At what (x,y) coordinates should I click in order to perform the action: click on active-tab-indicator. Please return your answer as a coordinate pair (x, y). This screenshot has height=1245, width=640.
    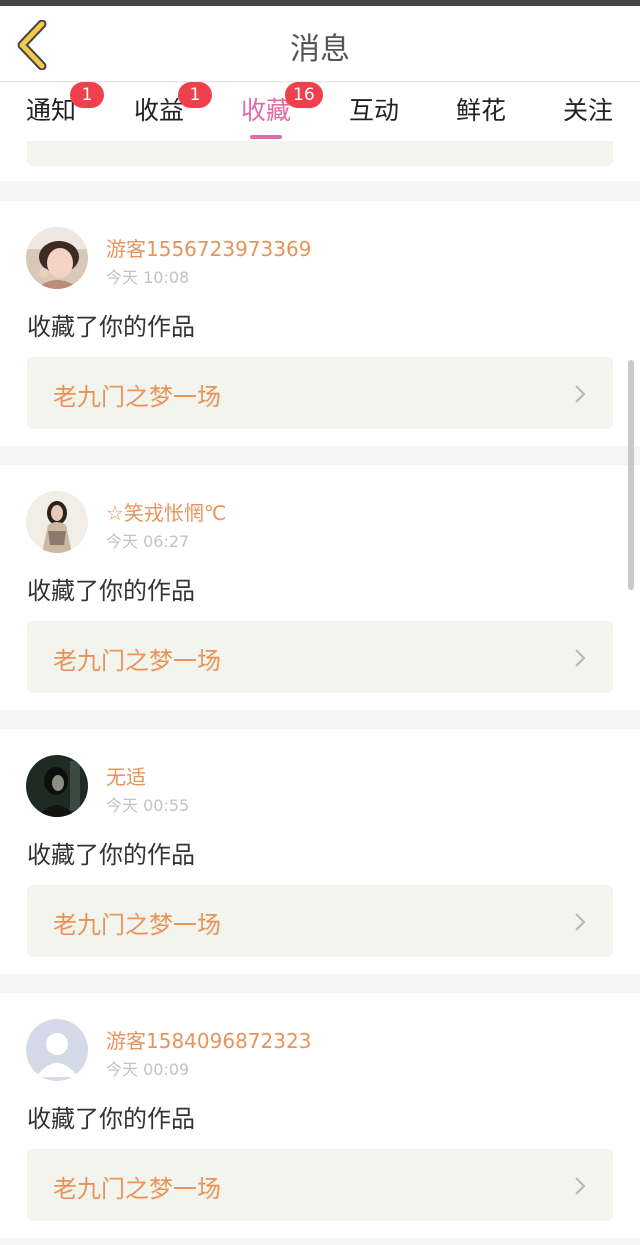
    Looking at the image, I should click on (266, 137).